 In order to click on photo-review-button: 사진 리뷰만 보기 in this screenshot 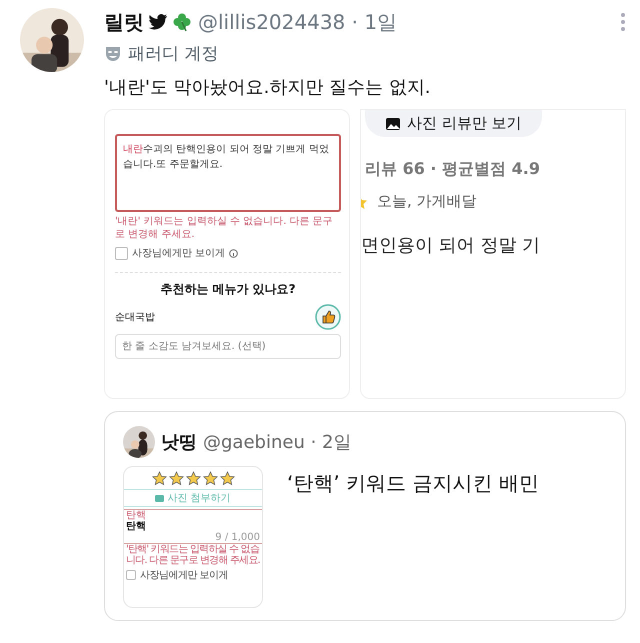, I will do `click(453, 123)`.